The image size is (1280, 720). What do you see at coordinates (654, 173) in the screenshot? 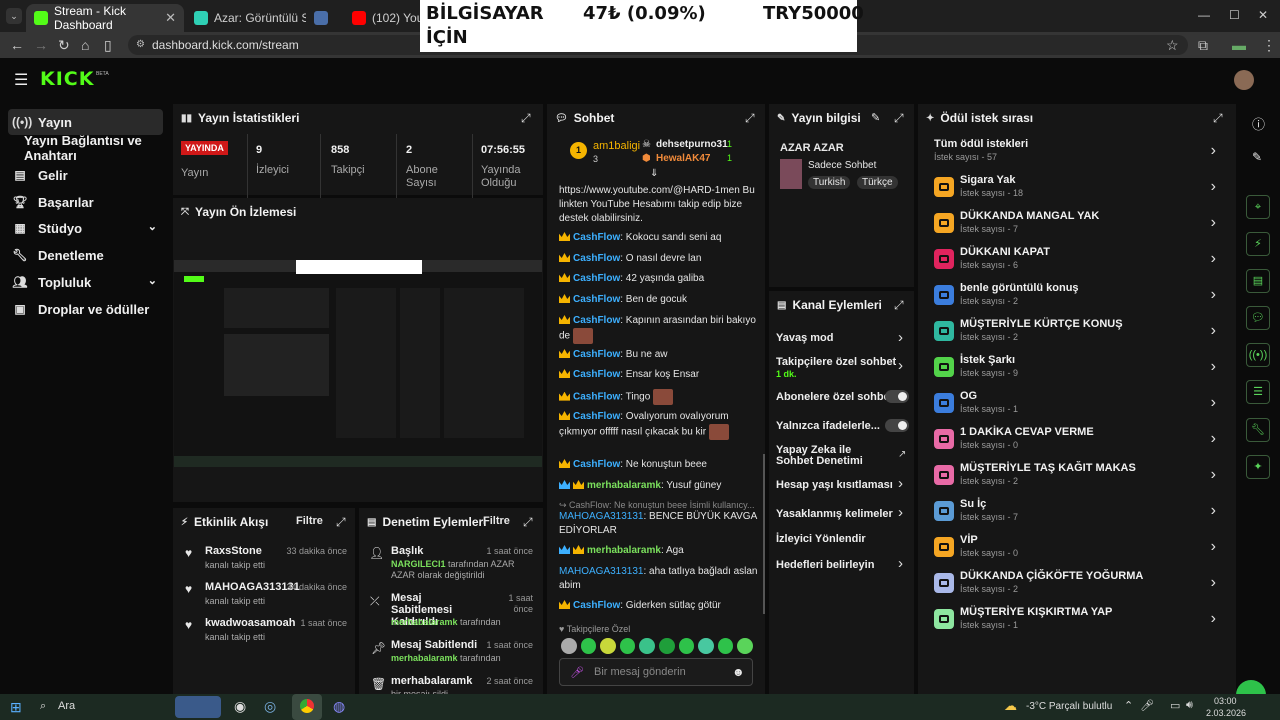
I see `chevron-down-icon: ⇓` at bounding box center [654, 173].